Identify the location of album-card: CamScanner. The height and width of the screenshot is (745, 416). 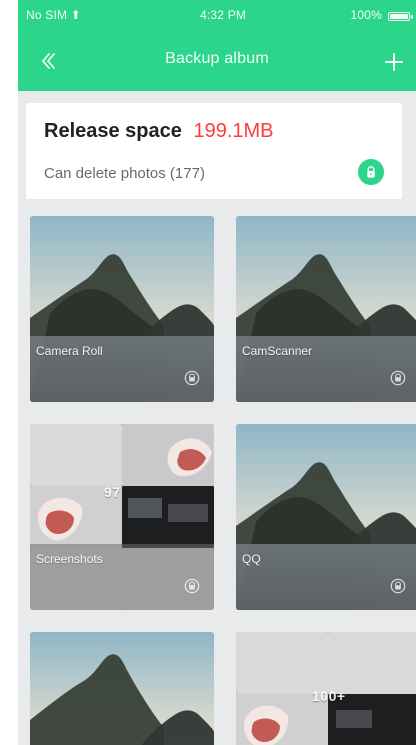
(326, 309).